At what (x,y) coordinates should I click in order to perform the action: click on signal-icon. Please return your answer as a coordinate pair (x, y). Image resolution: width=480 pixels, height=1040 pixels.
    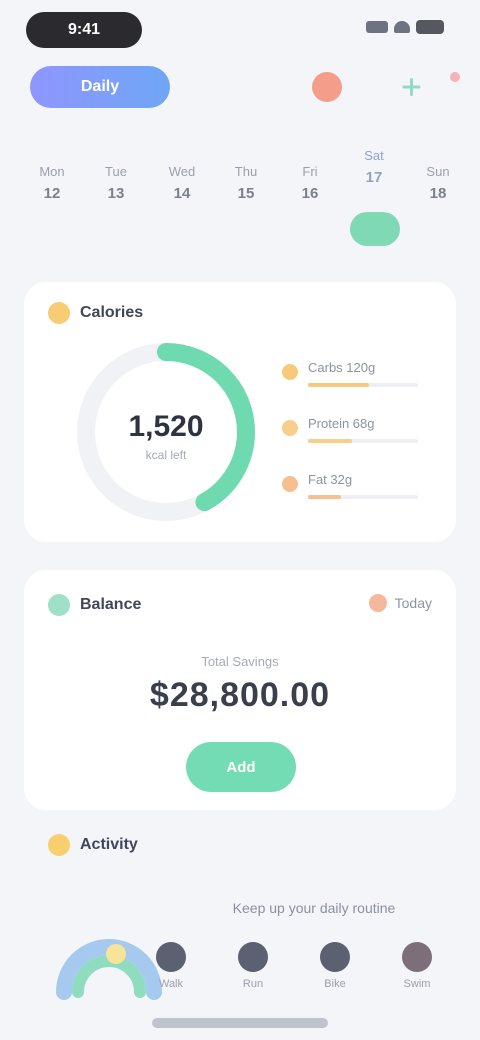
    Looking at the image, I should click on (377, 27).